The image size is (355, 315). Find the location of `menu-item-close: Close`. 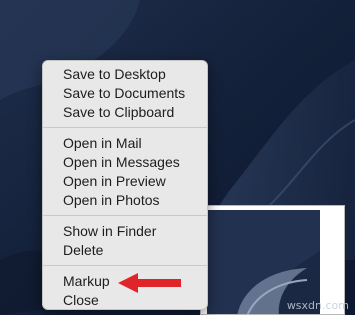

menu-item-close: Close is located at coordinates (125, 300).